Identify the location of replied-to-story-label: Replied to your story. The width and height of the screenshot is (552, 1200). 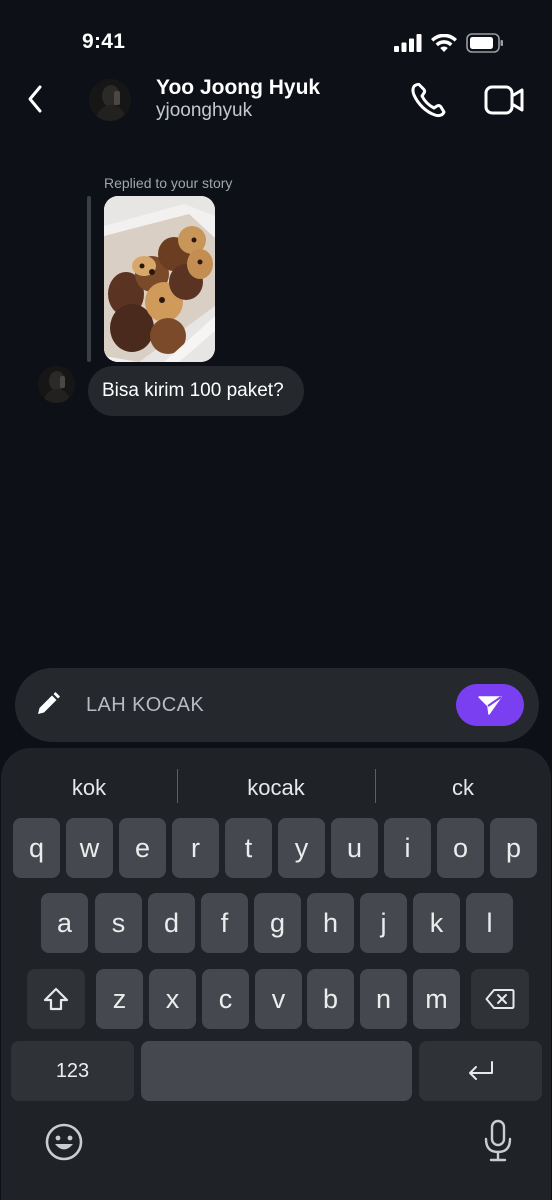
(168, 183).